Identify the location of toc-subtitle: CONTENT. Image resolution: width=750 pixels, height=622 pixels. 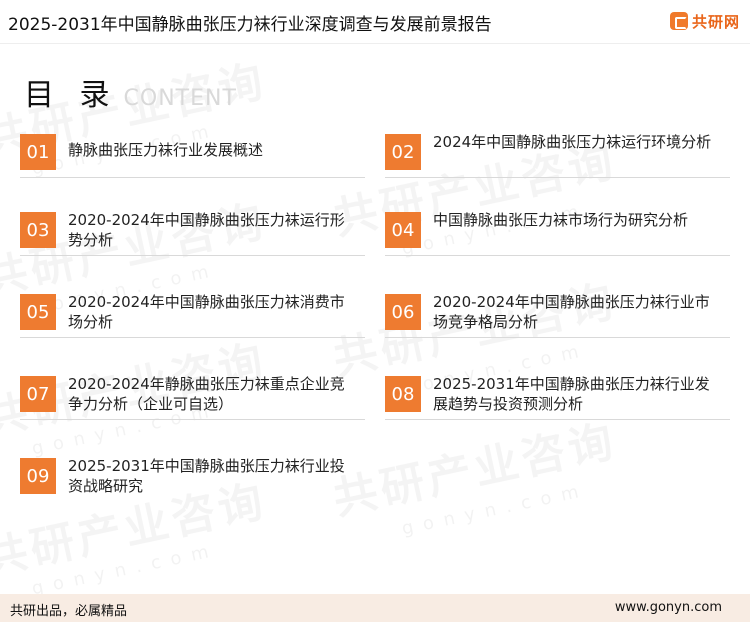
(180, 98).